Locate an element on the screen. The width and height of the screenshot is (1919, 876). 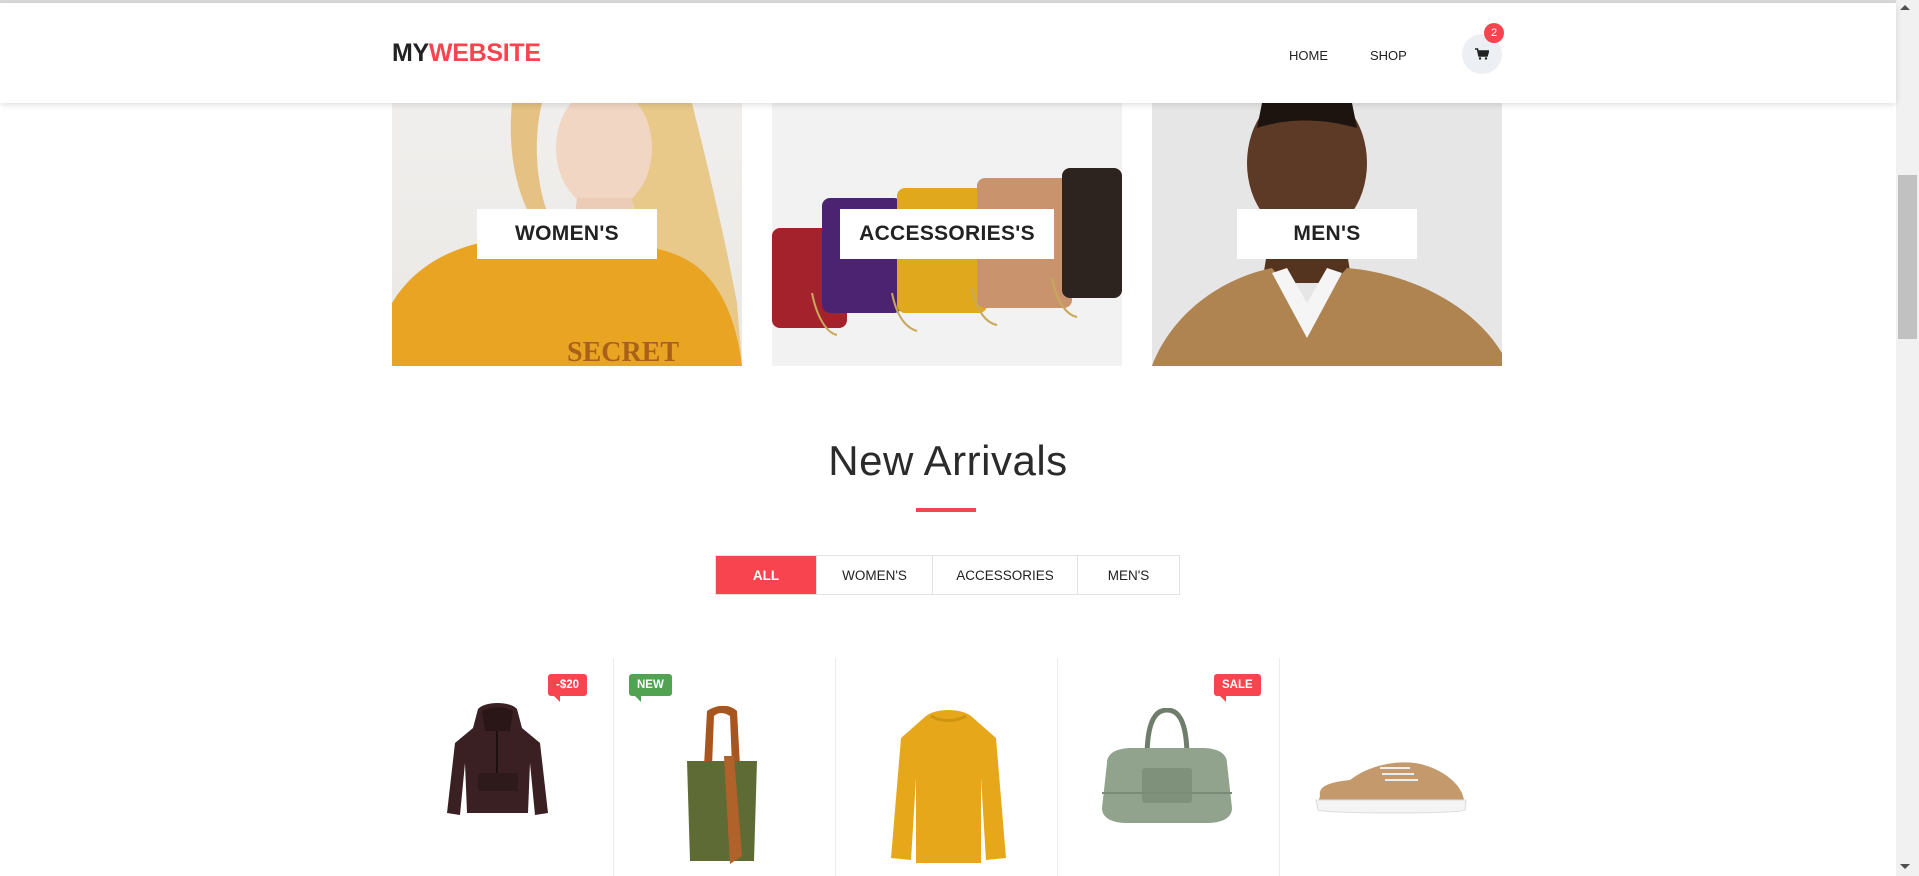
category-label-accessories: ACCESSORIES'S is located at coordinates (947, 234).